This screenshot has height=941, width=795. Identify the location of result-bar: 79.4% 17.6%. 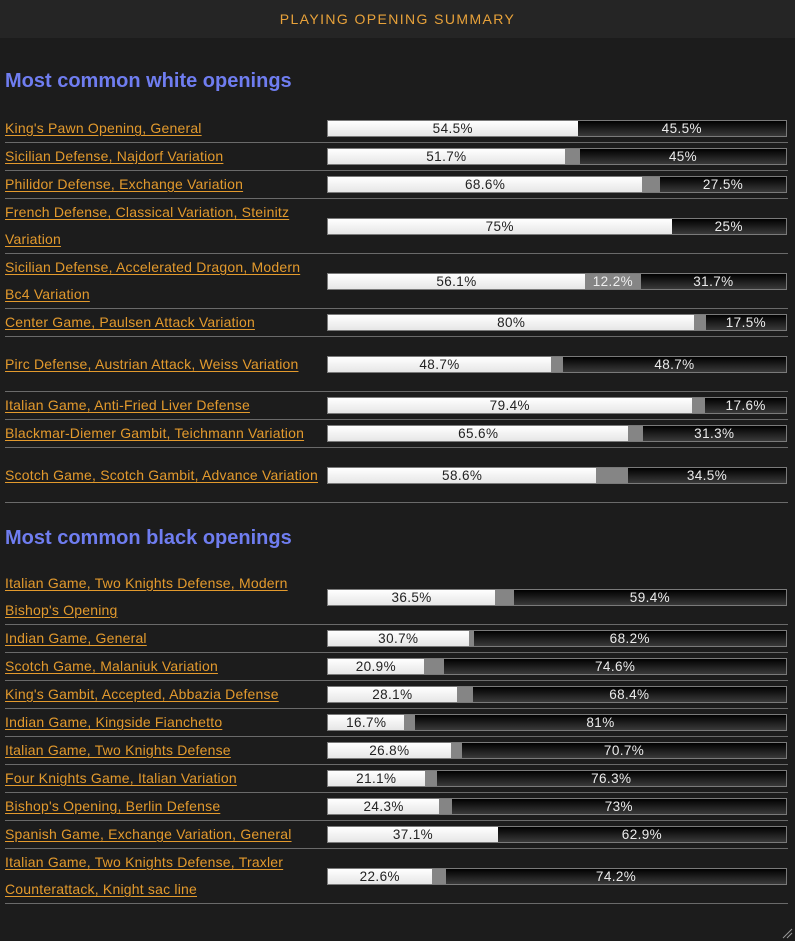
(557, 405).